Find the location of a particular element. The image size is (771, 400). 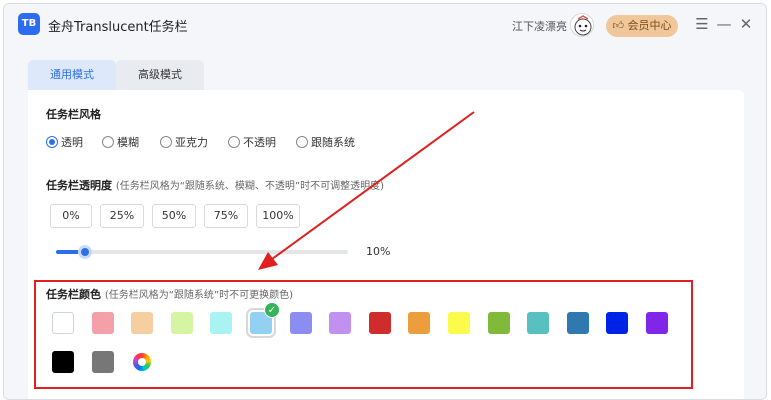

color-section-title: 任务栏颜色 (任务栏风格为“跟随系统”时不可更换颜色) is located at coordinates (169, 294).